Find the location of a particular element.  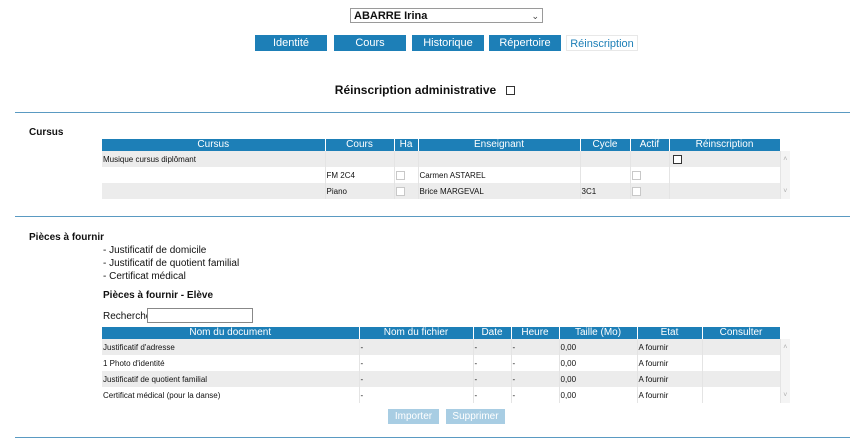

table-row: FM 2C4 Carmen ASTAREL is located at coordinates (446, 175).